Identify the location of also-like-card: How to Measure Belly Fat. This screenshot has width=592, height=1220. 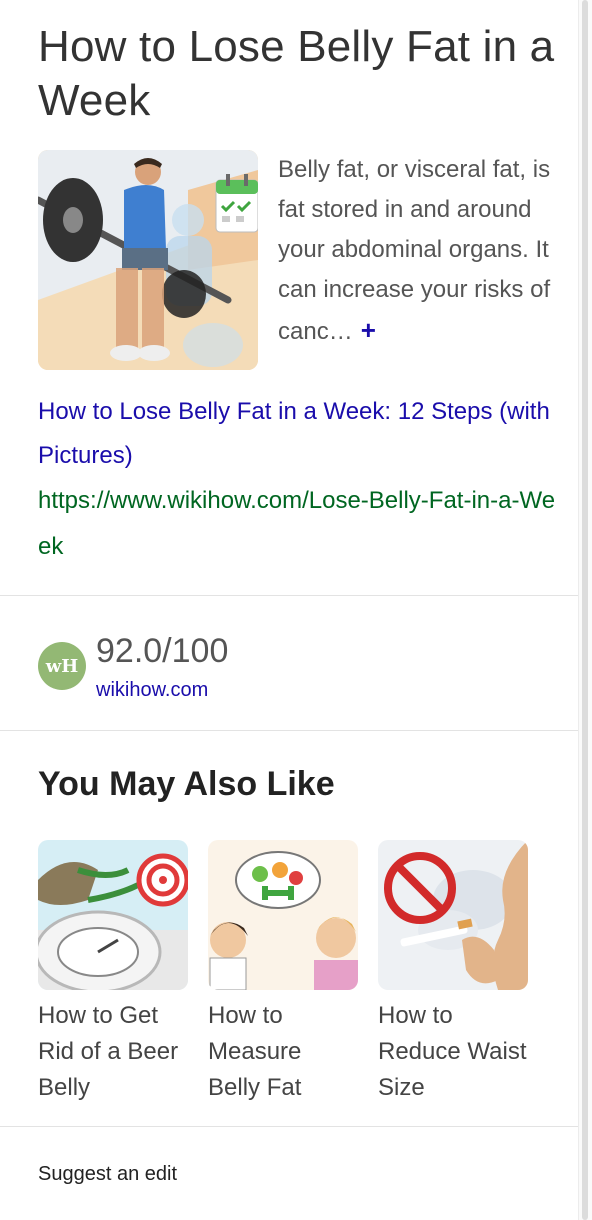
(283, 973).